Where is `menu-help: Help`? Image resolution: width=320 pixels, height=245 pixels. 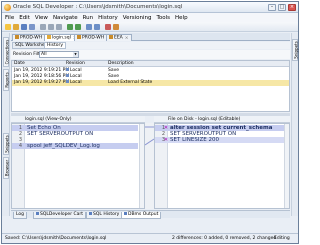 menu-help: Help is located at coordinates (181, 18).